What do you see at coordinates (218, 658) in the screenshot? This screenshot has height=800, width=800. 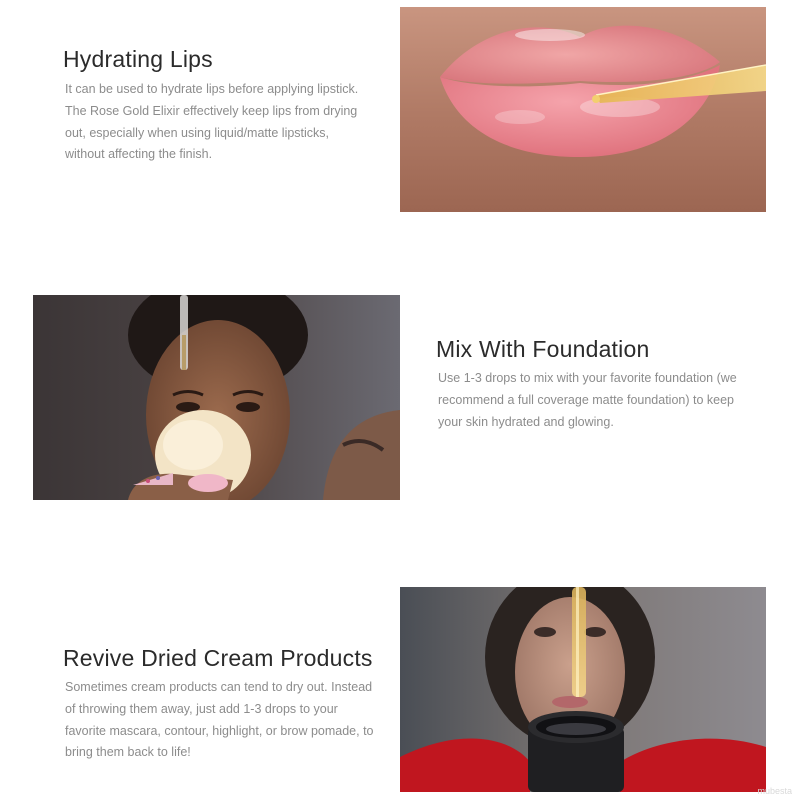 I see `section-title-revive-dried-cream-products: Revive Dried Cream Products` at bounding box center [218, 658].